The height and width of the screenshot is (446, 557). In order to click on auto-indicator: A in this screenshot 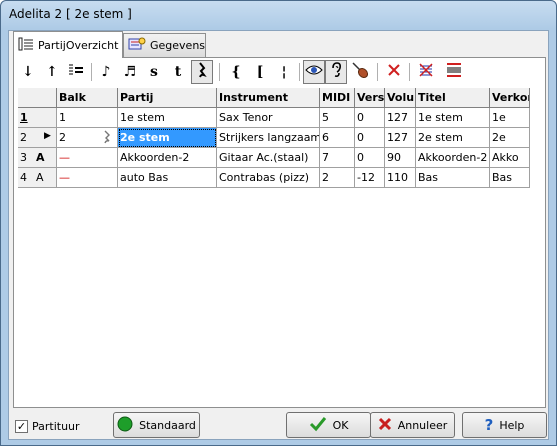, I will do `click(40, 177)`.